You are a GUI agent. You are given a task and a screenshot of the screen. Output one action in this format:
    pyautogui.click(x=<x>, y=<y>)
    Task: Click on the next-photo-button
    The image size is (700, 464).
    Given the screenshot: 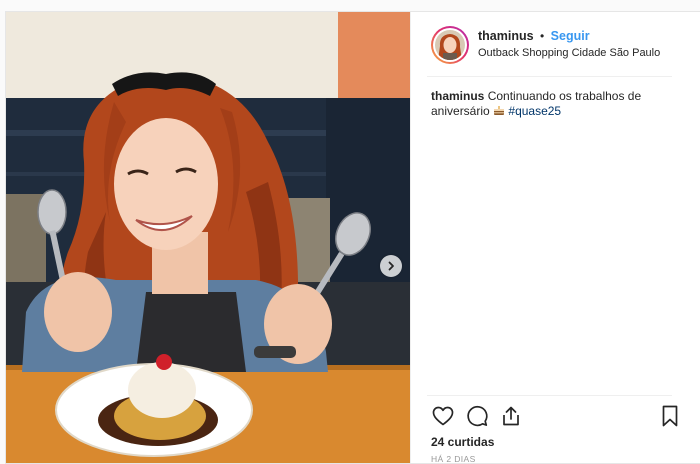 What is the action you would take?
    pyautogui.click(x=391, y=266)
    